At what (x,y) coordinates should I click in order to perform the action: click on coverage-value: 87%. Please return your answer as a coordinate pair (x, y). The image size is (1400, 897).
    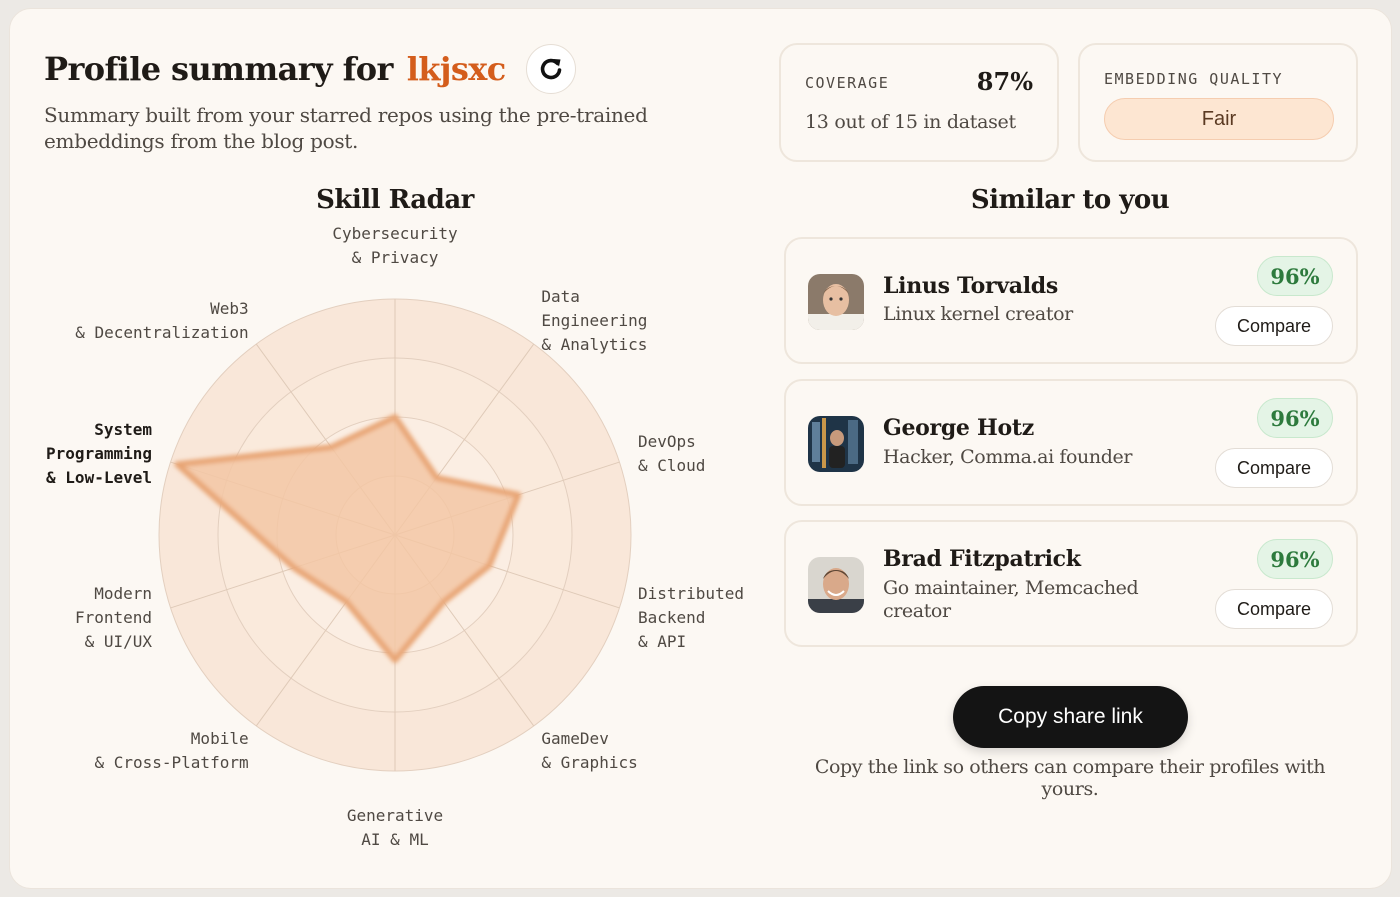
    Looking at the image, I should click on (1004, 81).